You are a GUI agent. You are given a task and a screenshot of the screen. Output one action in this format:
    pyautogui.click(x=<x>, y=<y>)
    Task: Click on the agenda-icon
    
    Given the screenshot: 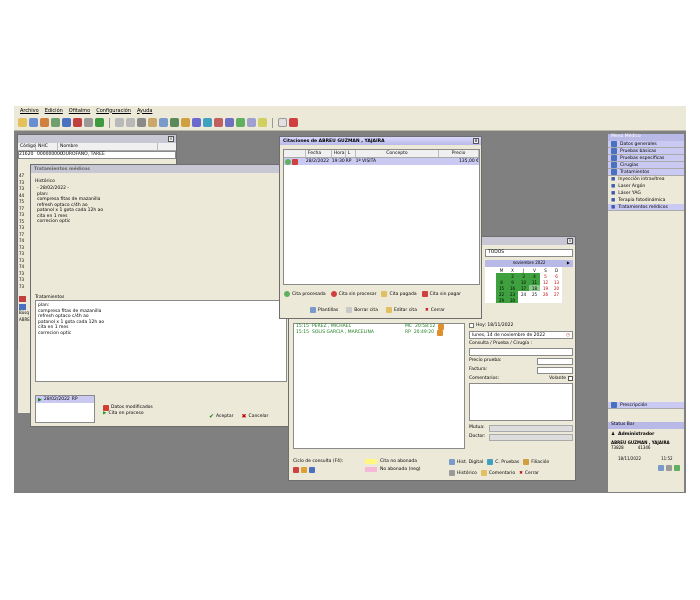 What is the action you would take?
    pyautogui.click(x=66, y=122)
    